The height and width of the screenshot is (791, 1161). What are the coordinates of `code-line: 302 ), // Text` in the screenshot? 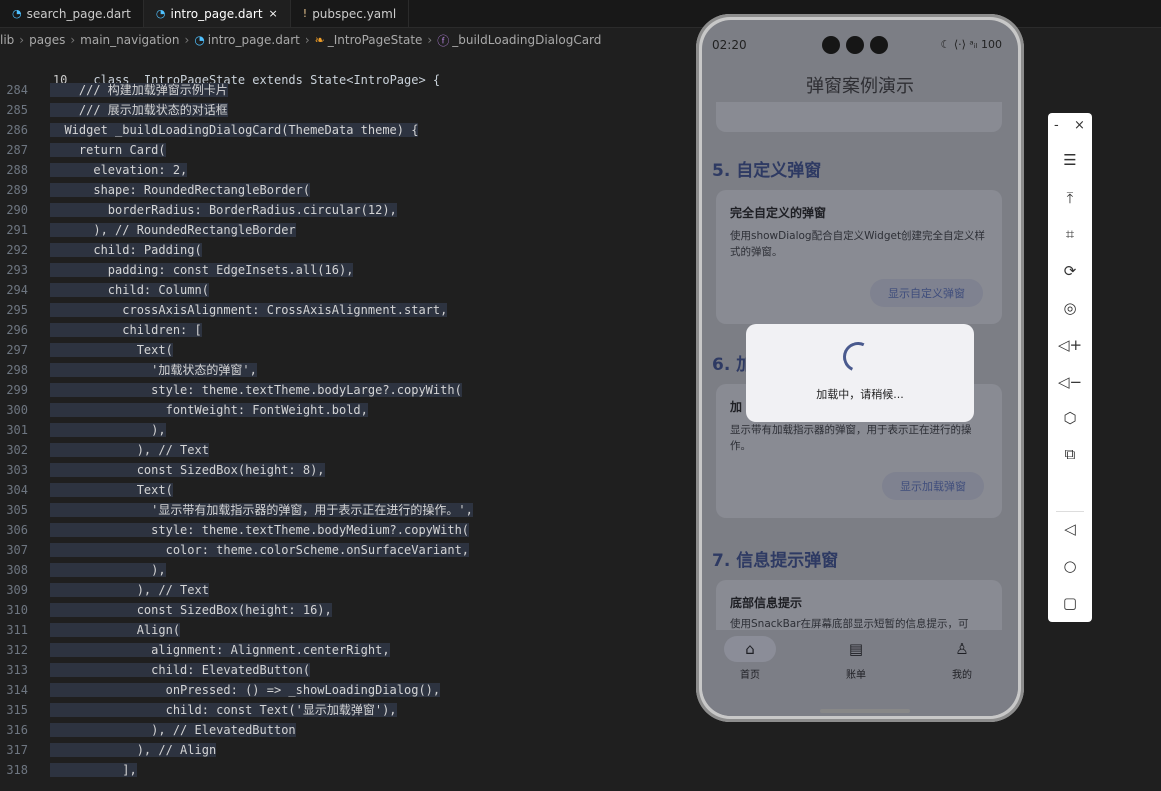 It's located at (350, 450).